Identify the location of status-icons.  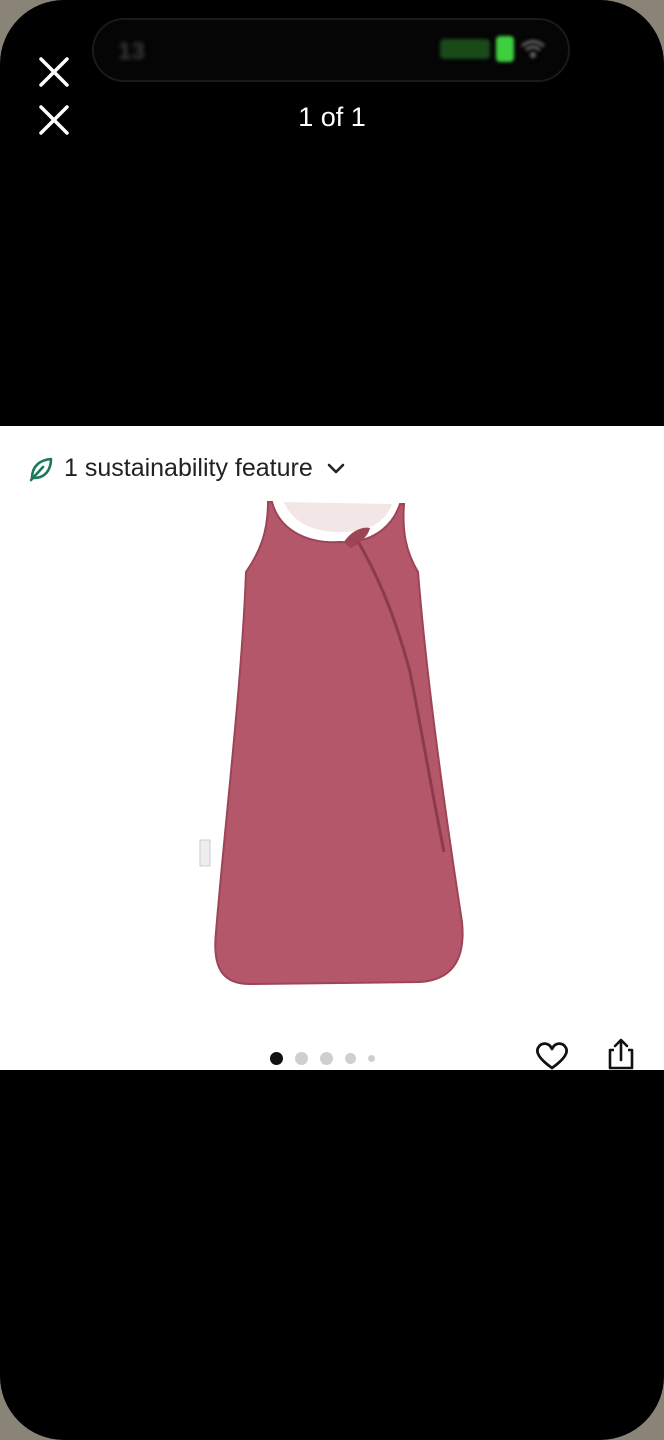
(495, 49).